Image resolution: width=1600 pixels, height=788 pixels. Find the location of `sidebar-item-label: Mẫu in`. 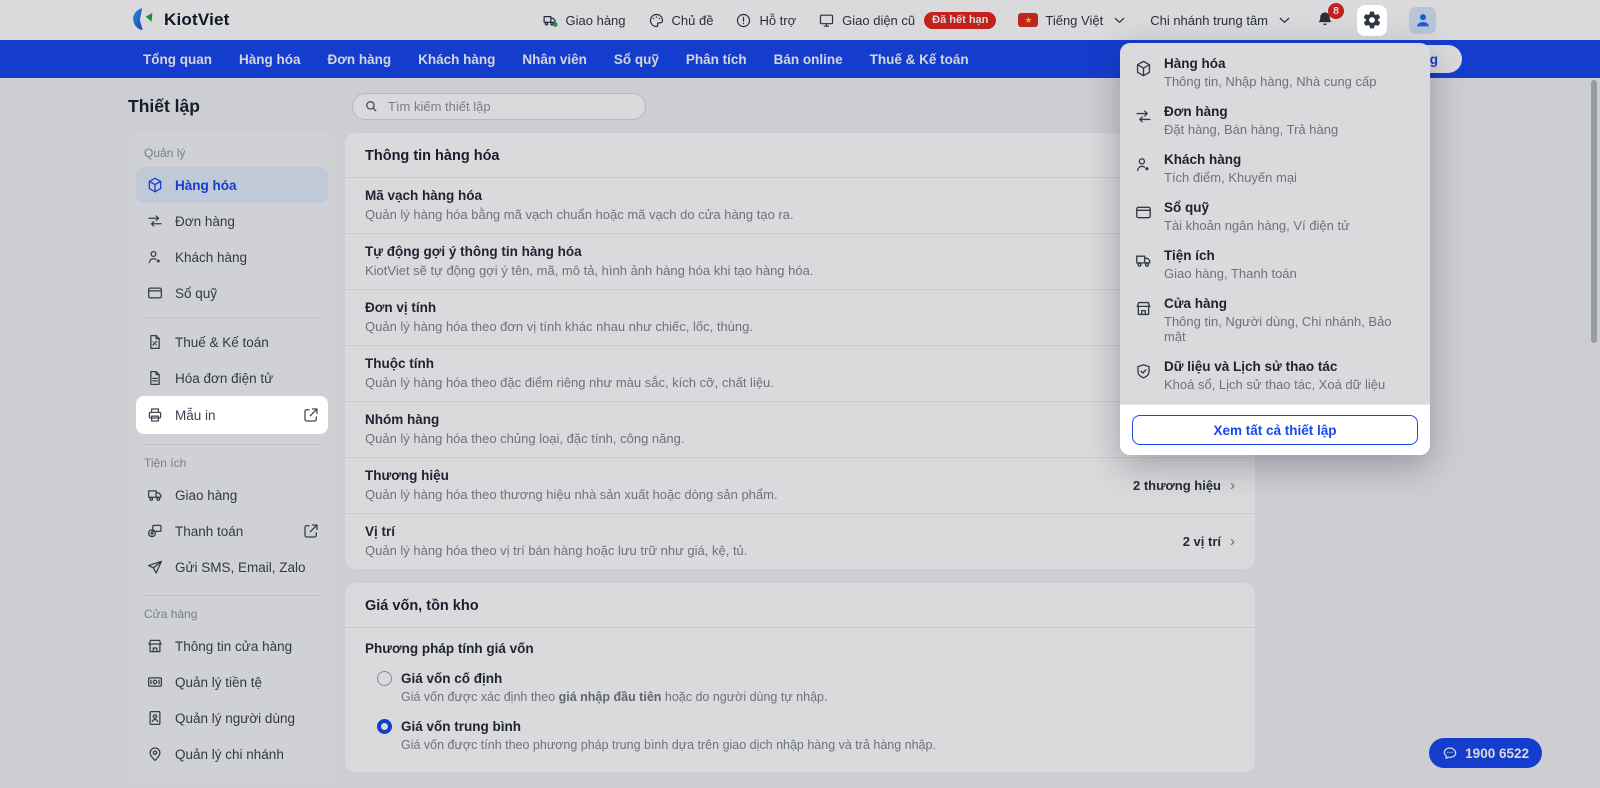

sidebar-item-label: Mẫu in is located at coordinates (195, 415).